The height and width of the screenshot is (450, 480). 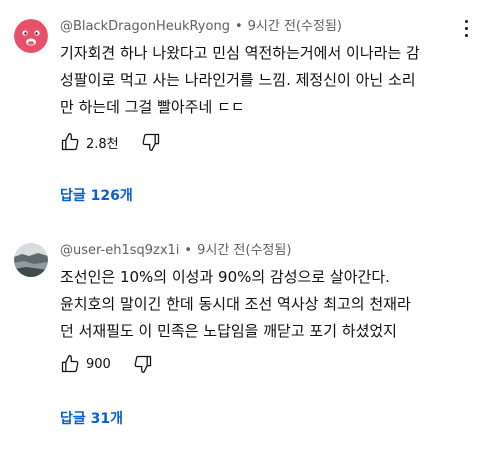 What do you see at coordinates (466, 21) in the screenshot?
I see `vertical-ellipsis-icon` at bounding box center [466, 21].